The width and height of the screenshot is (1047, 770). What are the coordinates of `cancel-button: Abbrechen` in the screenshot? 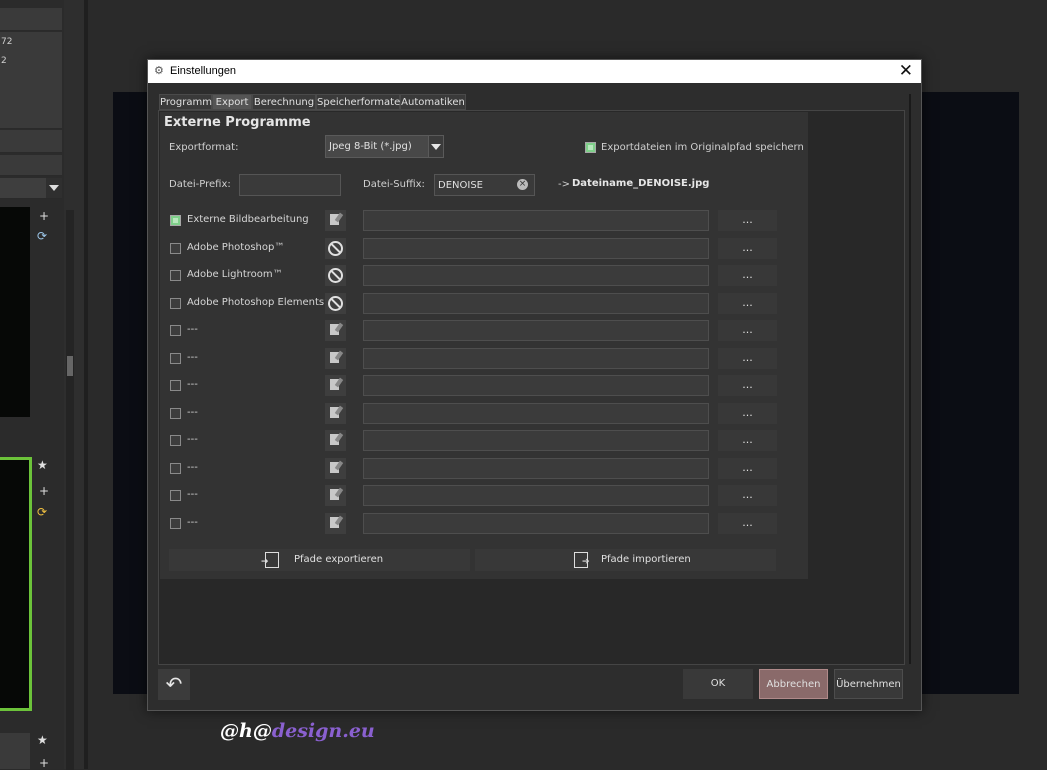 It's located at (793, 684).